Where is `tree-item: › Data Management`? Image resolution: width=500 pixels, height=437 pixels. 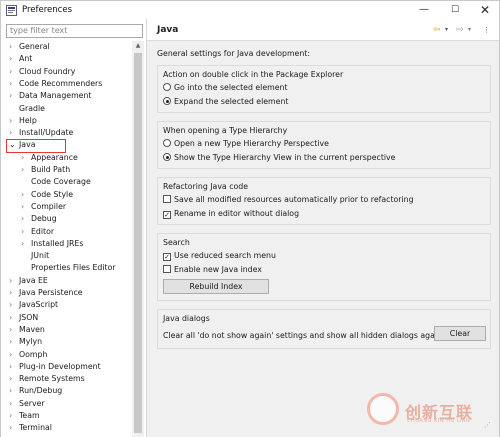 tree-item: › Data Management is located at coordinates (50, 96).